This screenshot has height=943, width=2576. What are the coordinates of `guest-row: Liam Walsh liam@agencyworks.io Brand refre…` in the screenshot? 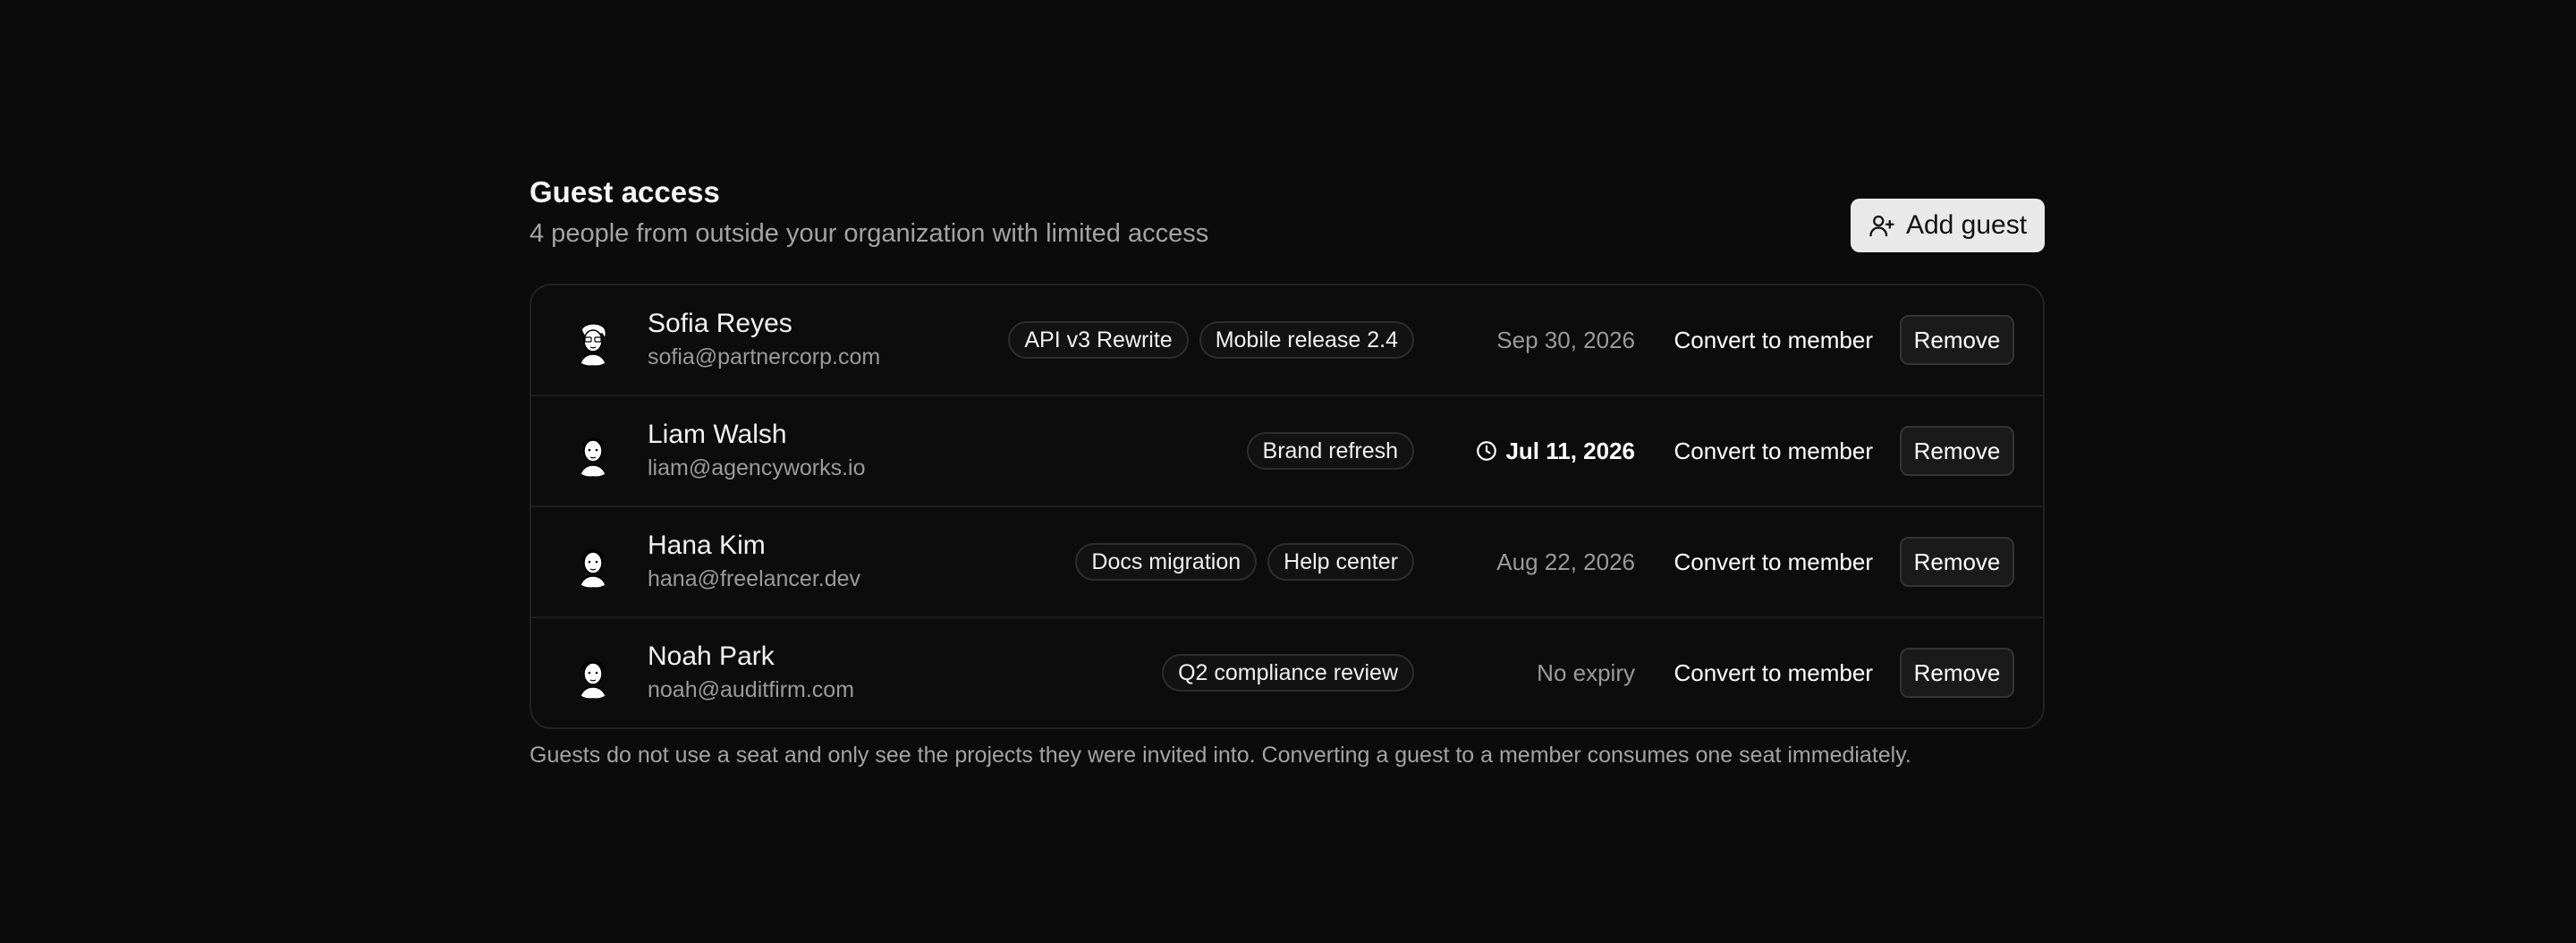 It's located at (1287, 452).